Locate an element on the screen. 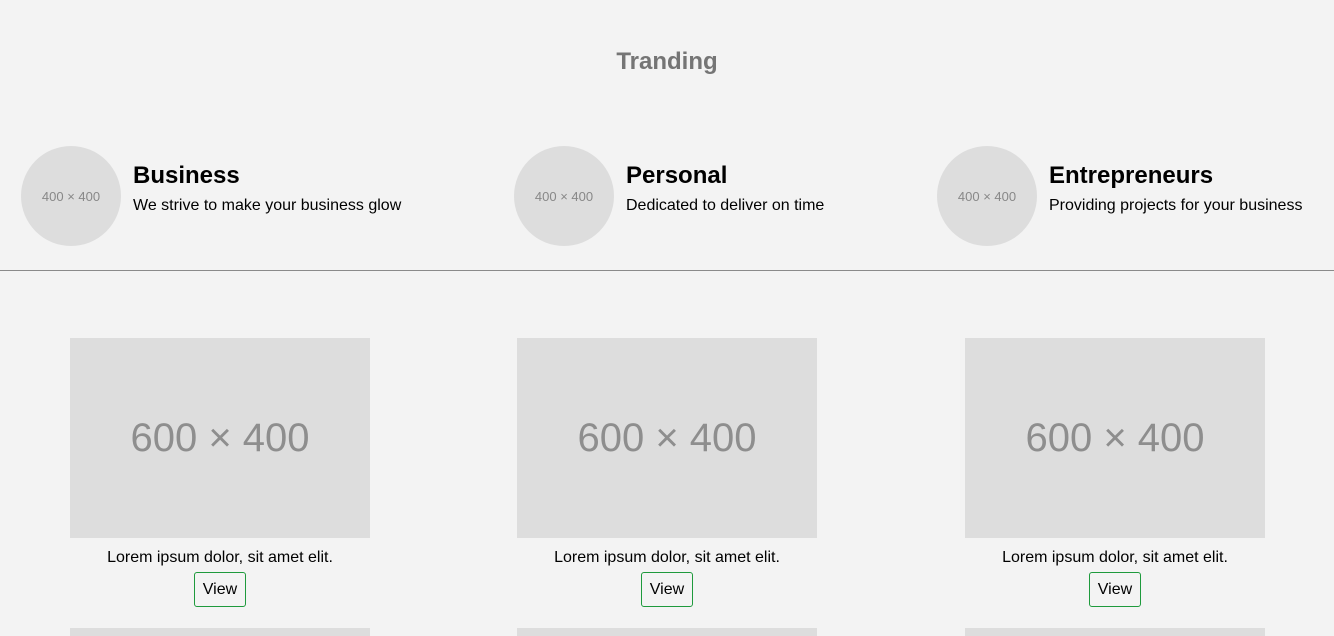 This screenshot has height=636, width=1334. category-description: Providing projects for your business is located at coordinates (1176, 205).